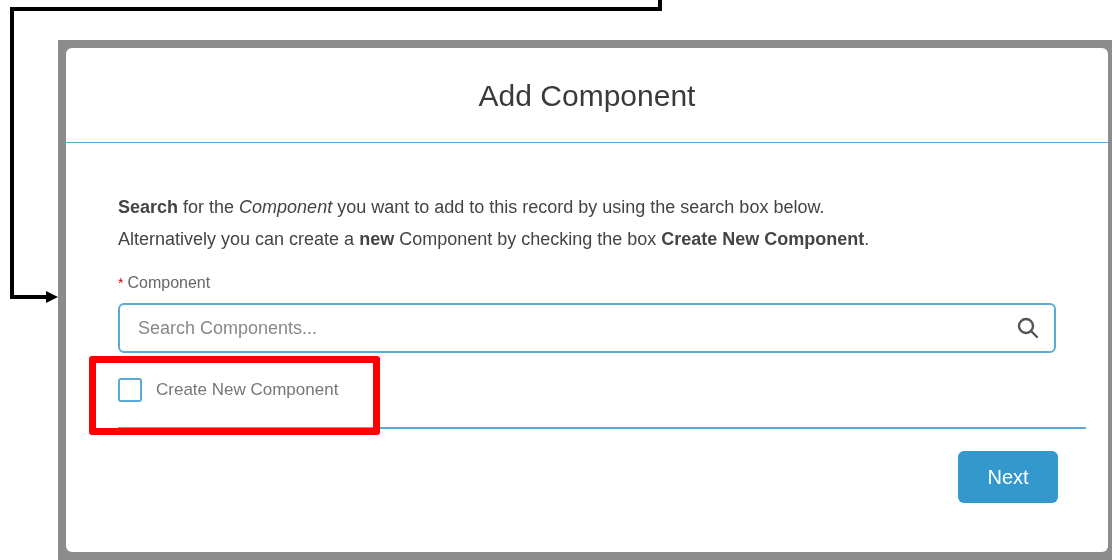 The height and width of the screenshot is (560, 1112). What do you see at coordinates (472, 207) in the screenshot?
I see `instruction-text: Search for the Component you want to add to this record by using the search box below.` at bounding box center [472, 207].